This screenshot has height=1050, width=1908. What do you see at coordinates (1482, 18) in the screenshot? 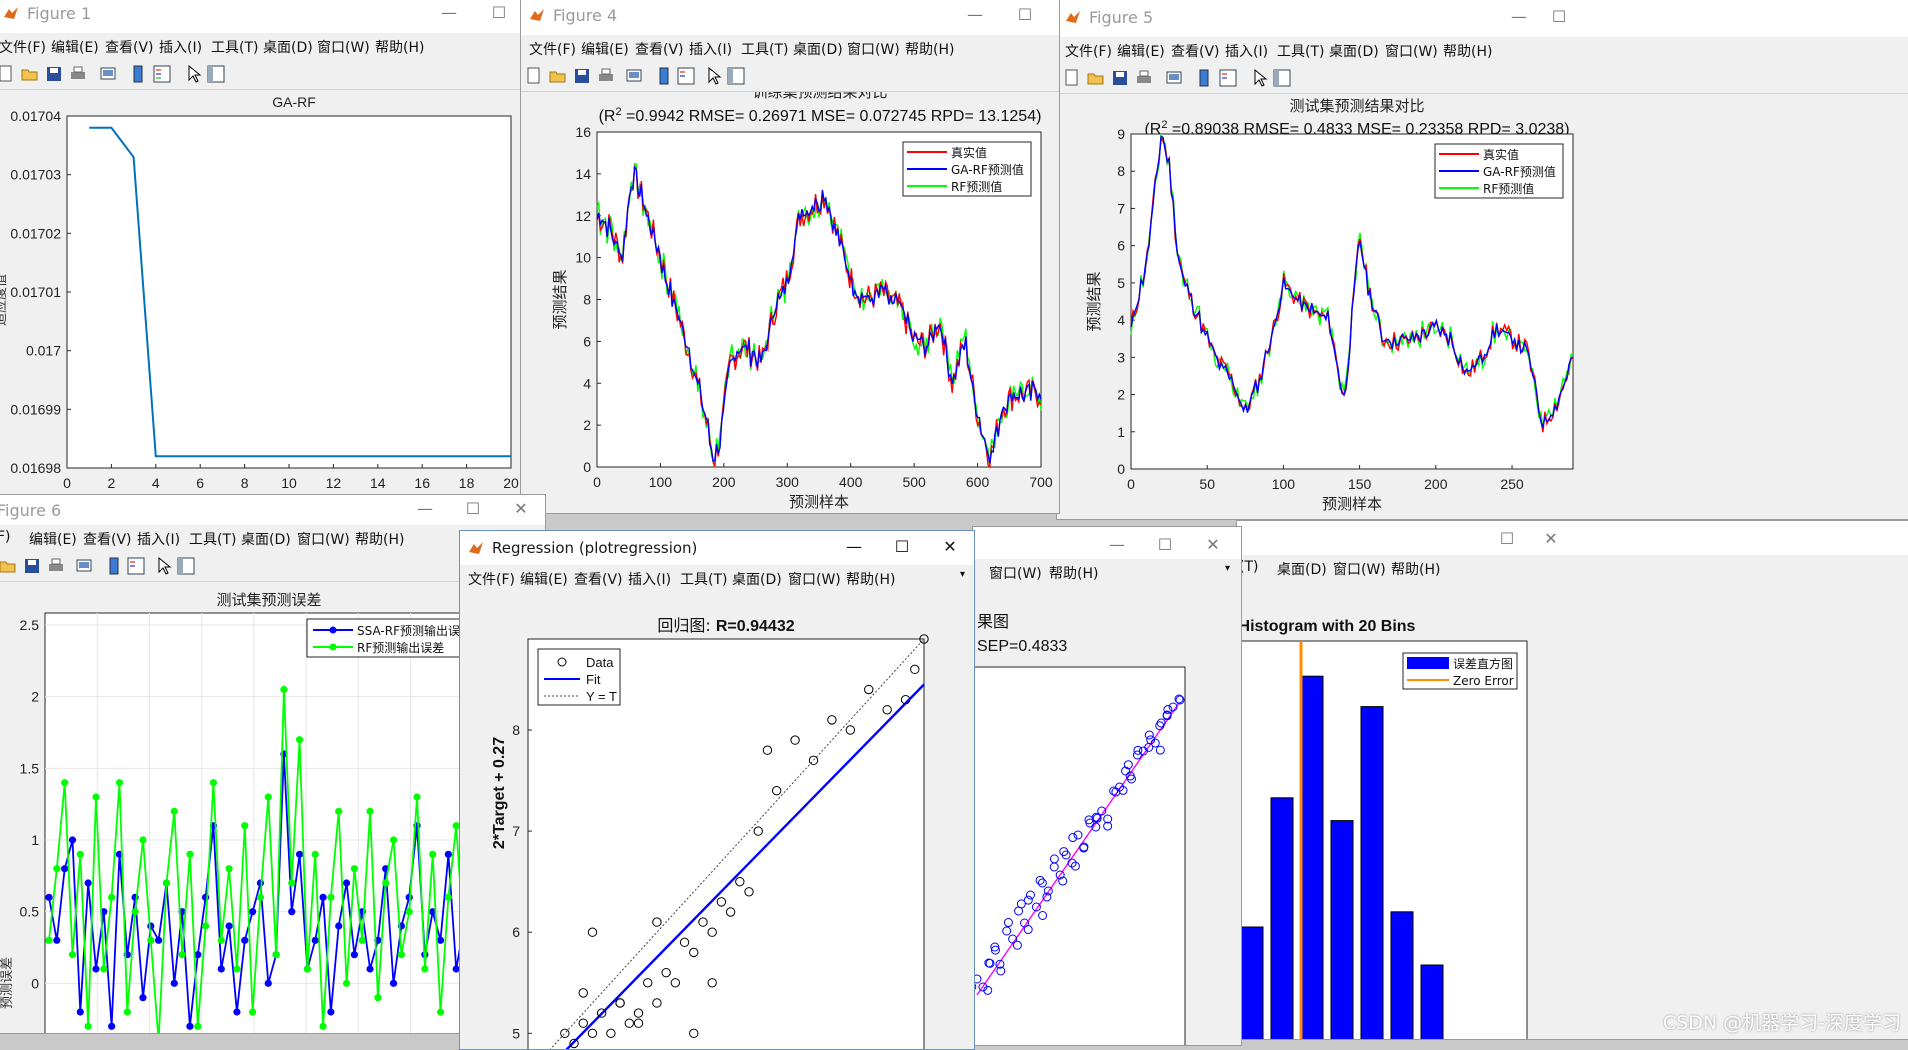
I see `figure5-titlebar: Figure 5 — ☐` at bounding box center [1482, 18].